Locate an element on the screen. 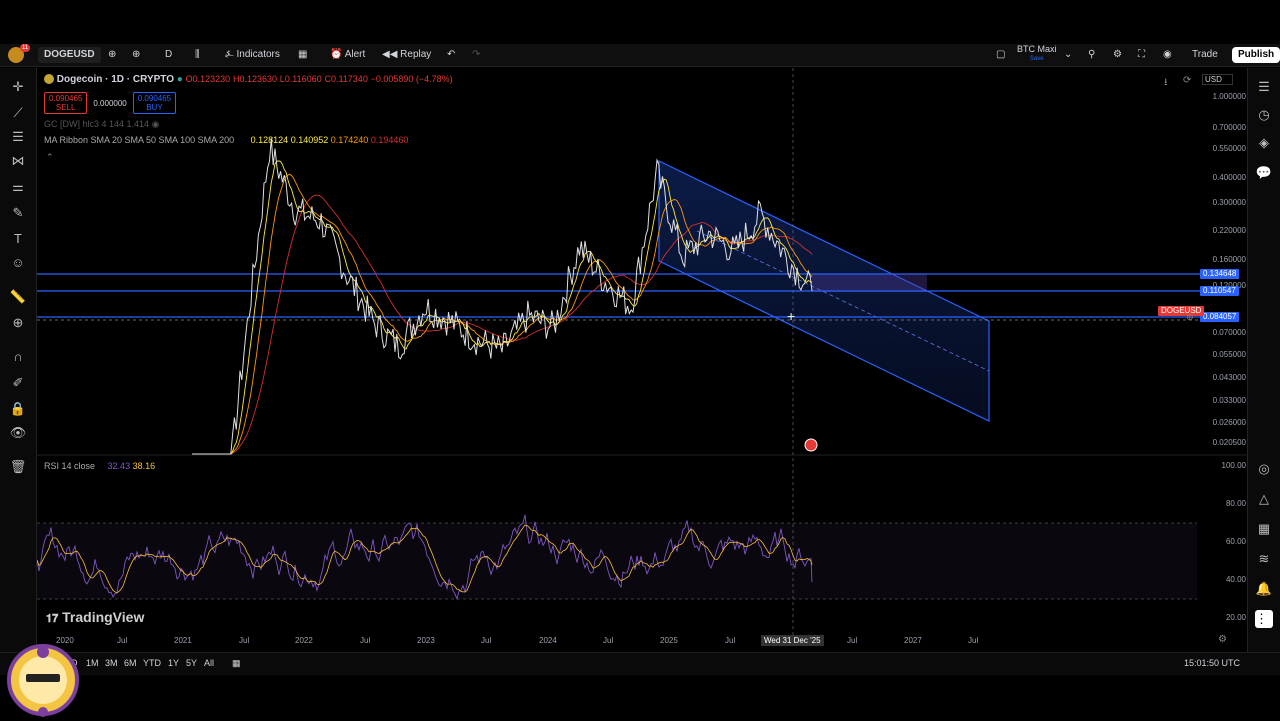 This screenshot has width=1280, height=721. chevron-down-icon: ⌄ is located at coordinates (1068, 55).